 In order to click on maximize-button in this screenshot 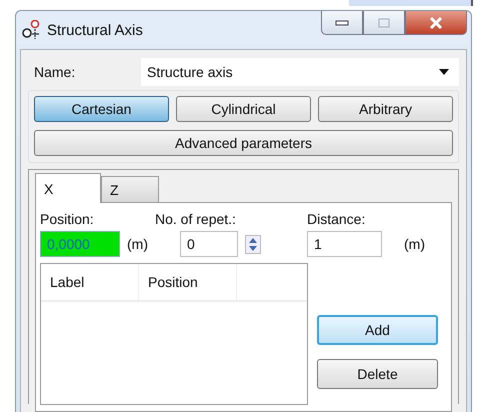, I will do `click(384, 23)`.